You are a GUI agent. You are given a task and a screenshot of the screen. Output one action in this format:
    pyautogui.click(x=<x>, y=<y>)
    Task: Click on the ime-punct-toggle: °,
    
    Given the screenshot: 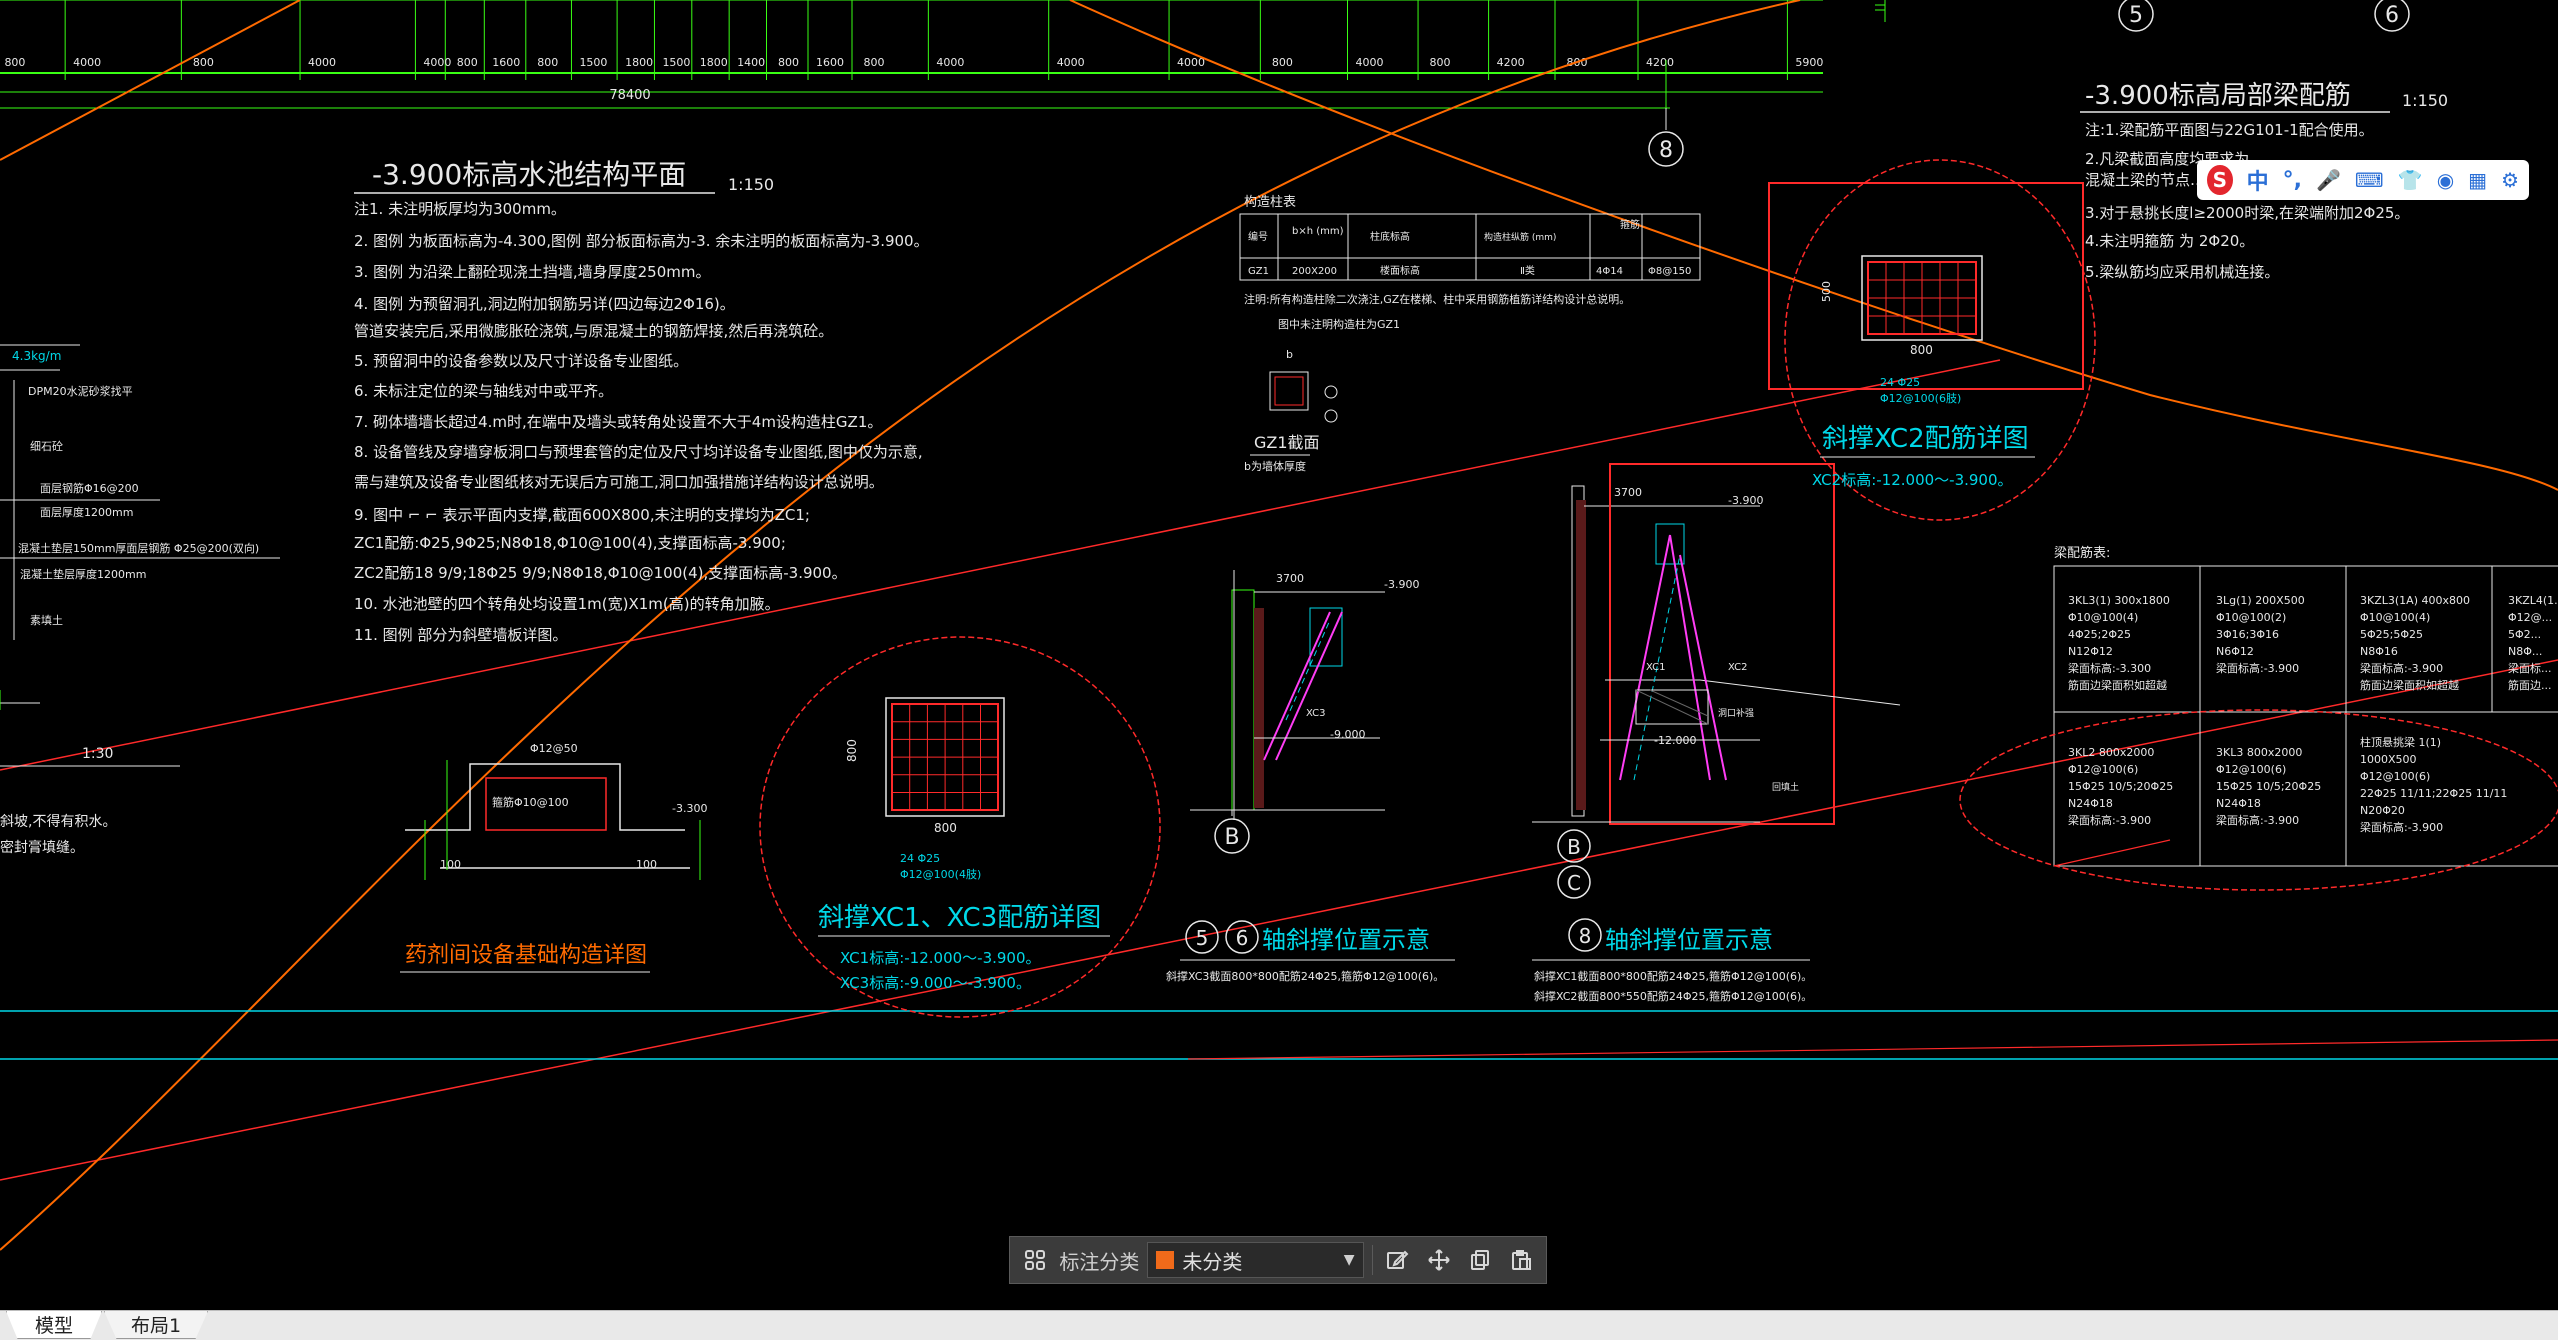 What is the action you would take?
    pyautogui.click(x=2292, y=180)
    